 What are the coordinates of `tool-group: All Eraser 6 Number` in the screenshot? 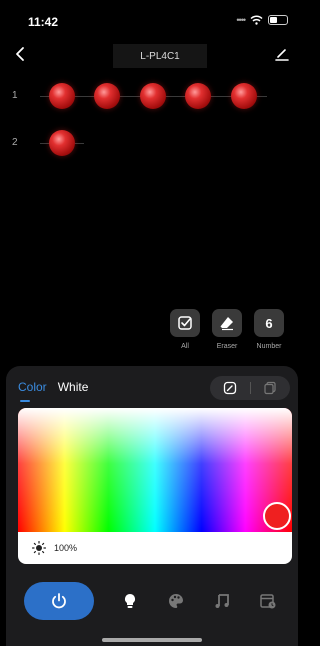 It's located at (227, 329).